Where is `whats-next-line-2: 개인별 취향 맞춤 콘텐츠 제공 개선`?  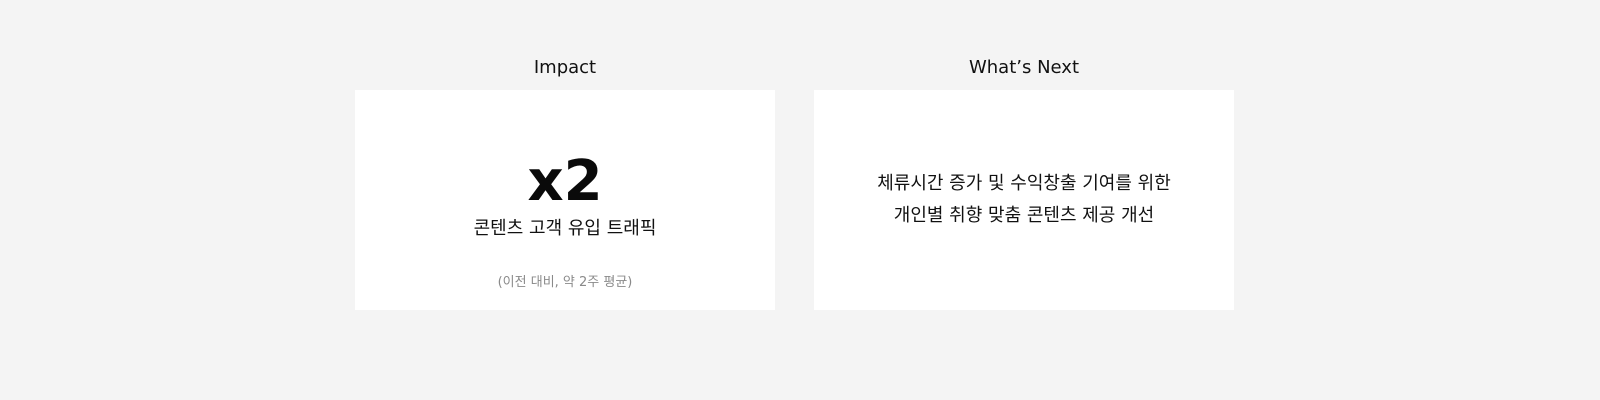 whats-next-line-2: 개인별 취향 맞춤 콘텐츠 제공 개선 is located at coordinates (1024, 215).